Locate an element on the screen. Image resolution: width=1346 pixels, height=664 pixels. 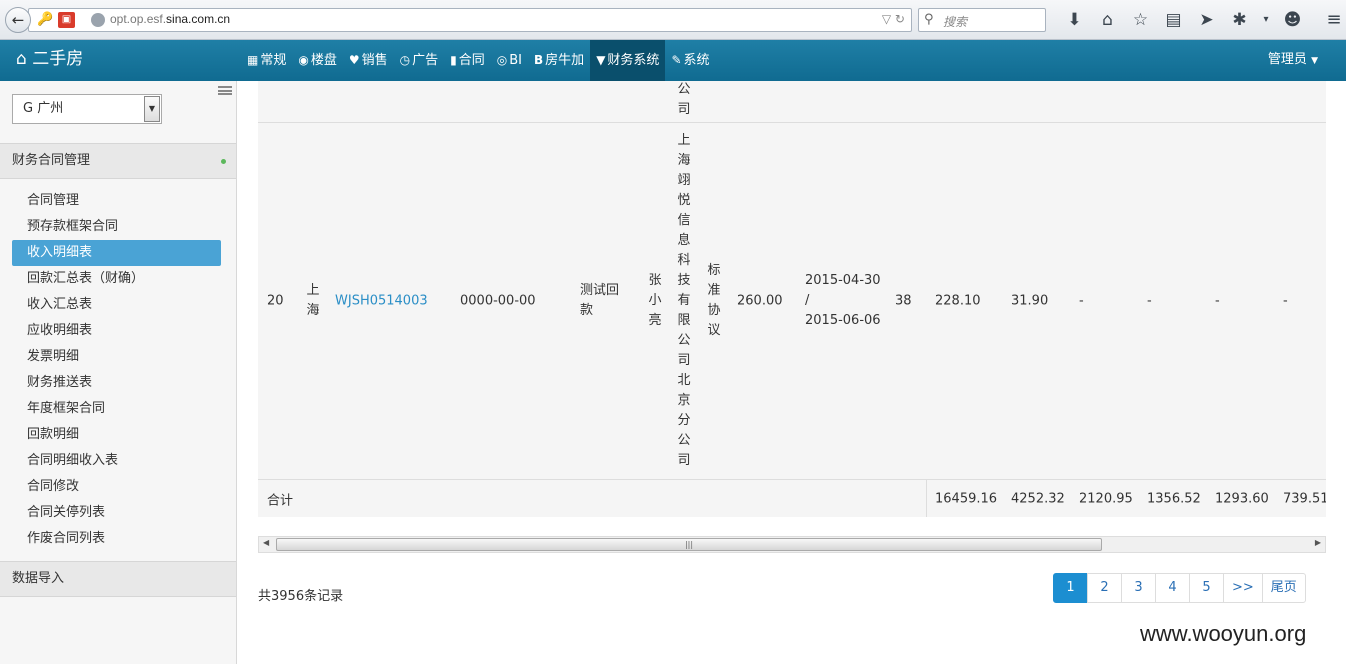
contract-link: WJSH0514003 is located at coordinates (381, 301).